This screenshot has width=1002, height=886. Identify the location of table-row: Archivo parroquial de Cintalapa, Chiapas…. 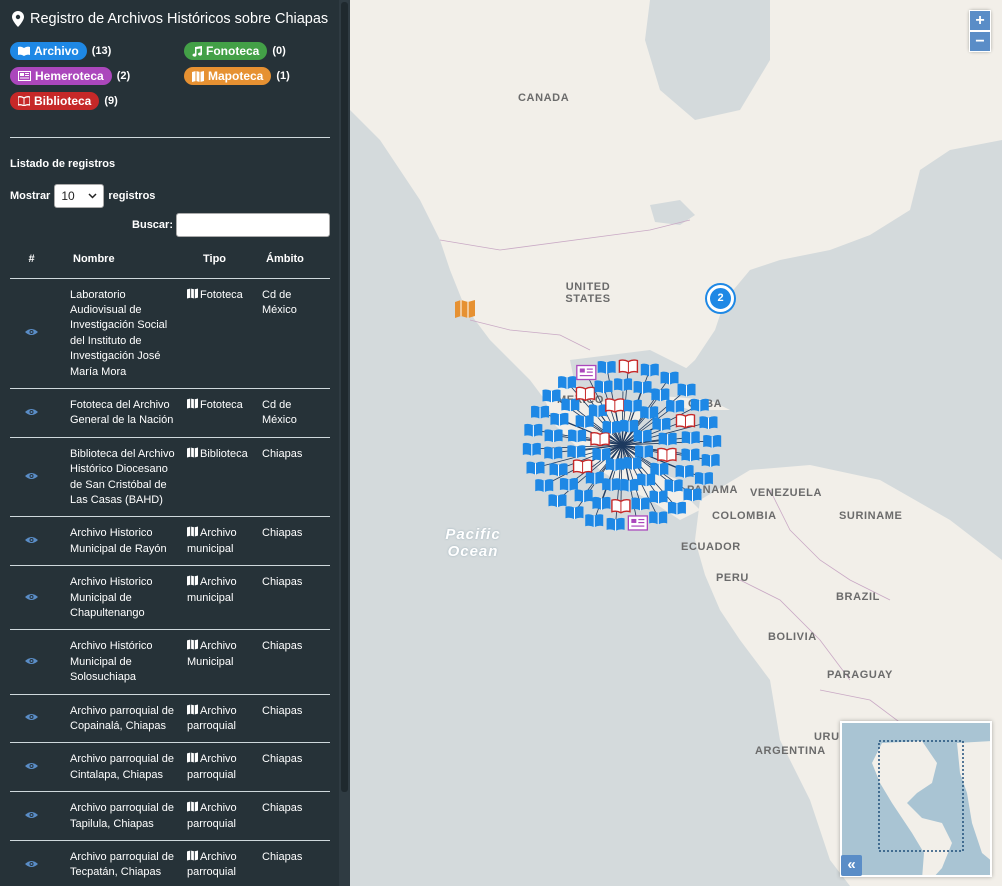
(170, 767).